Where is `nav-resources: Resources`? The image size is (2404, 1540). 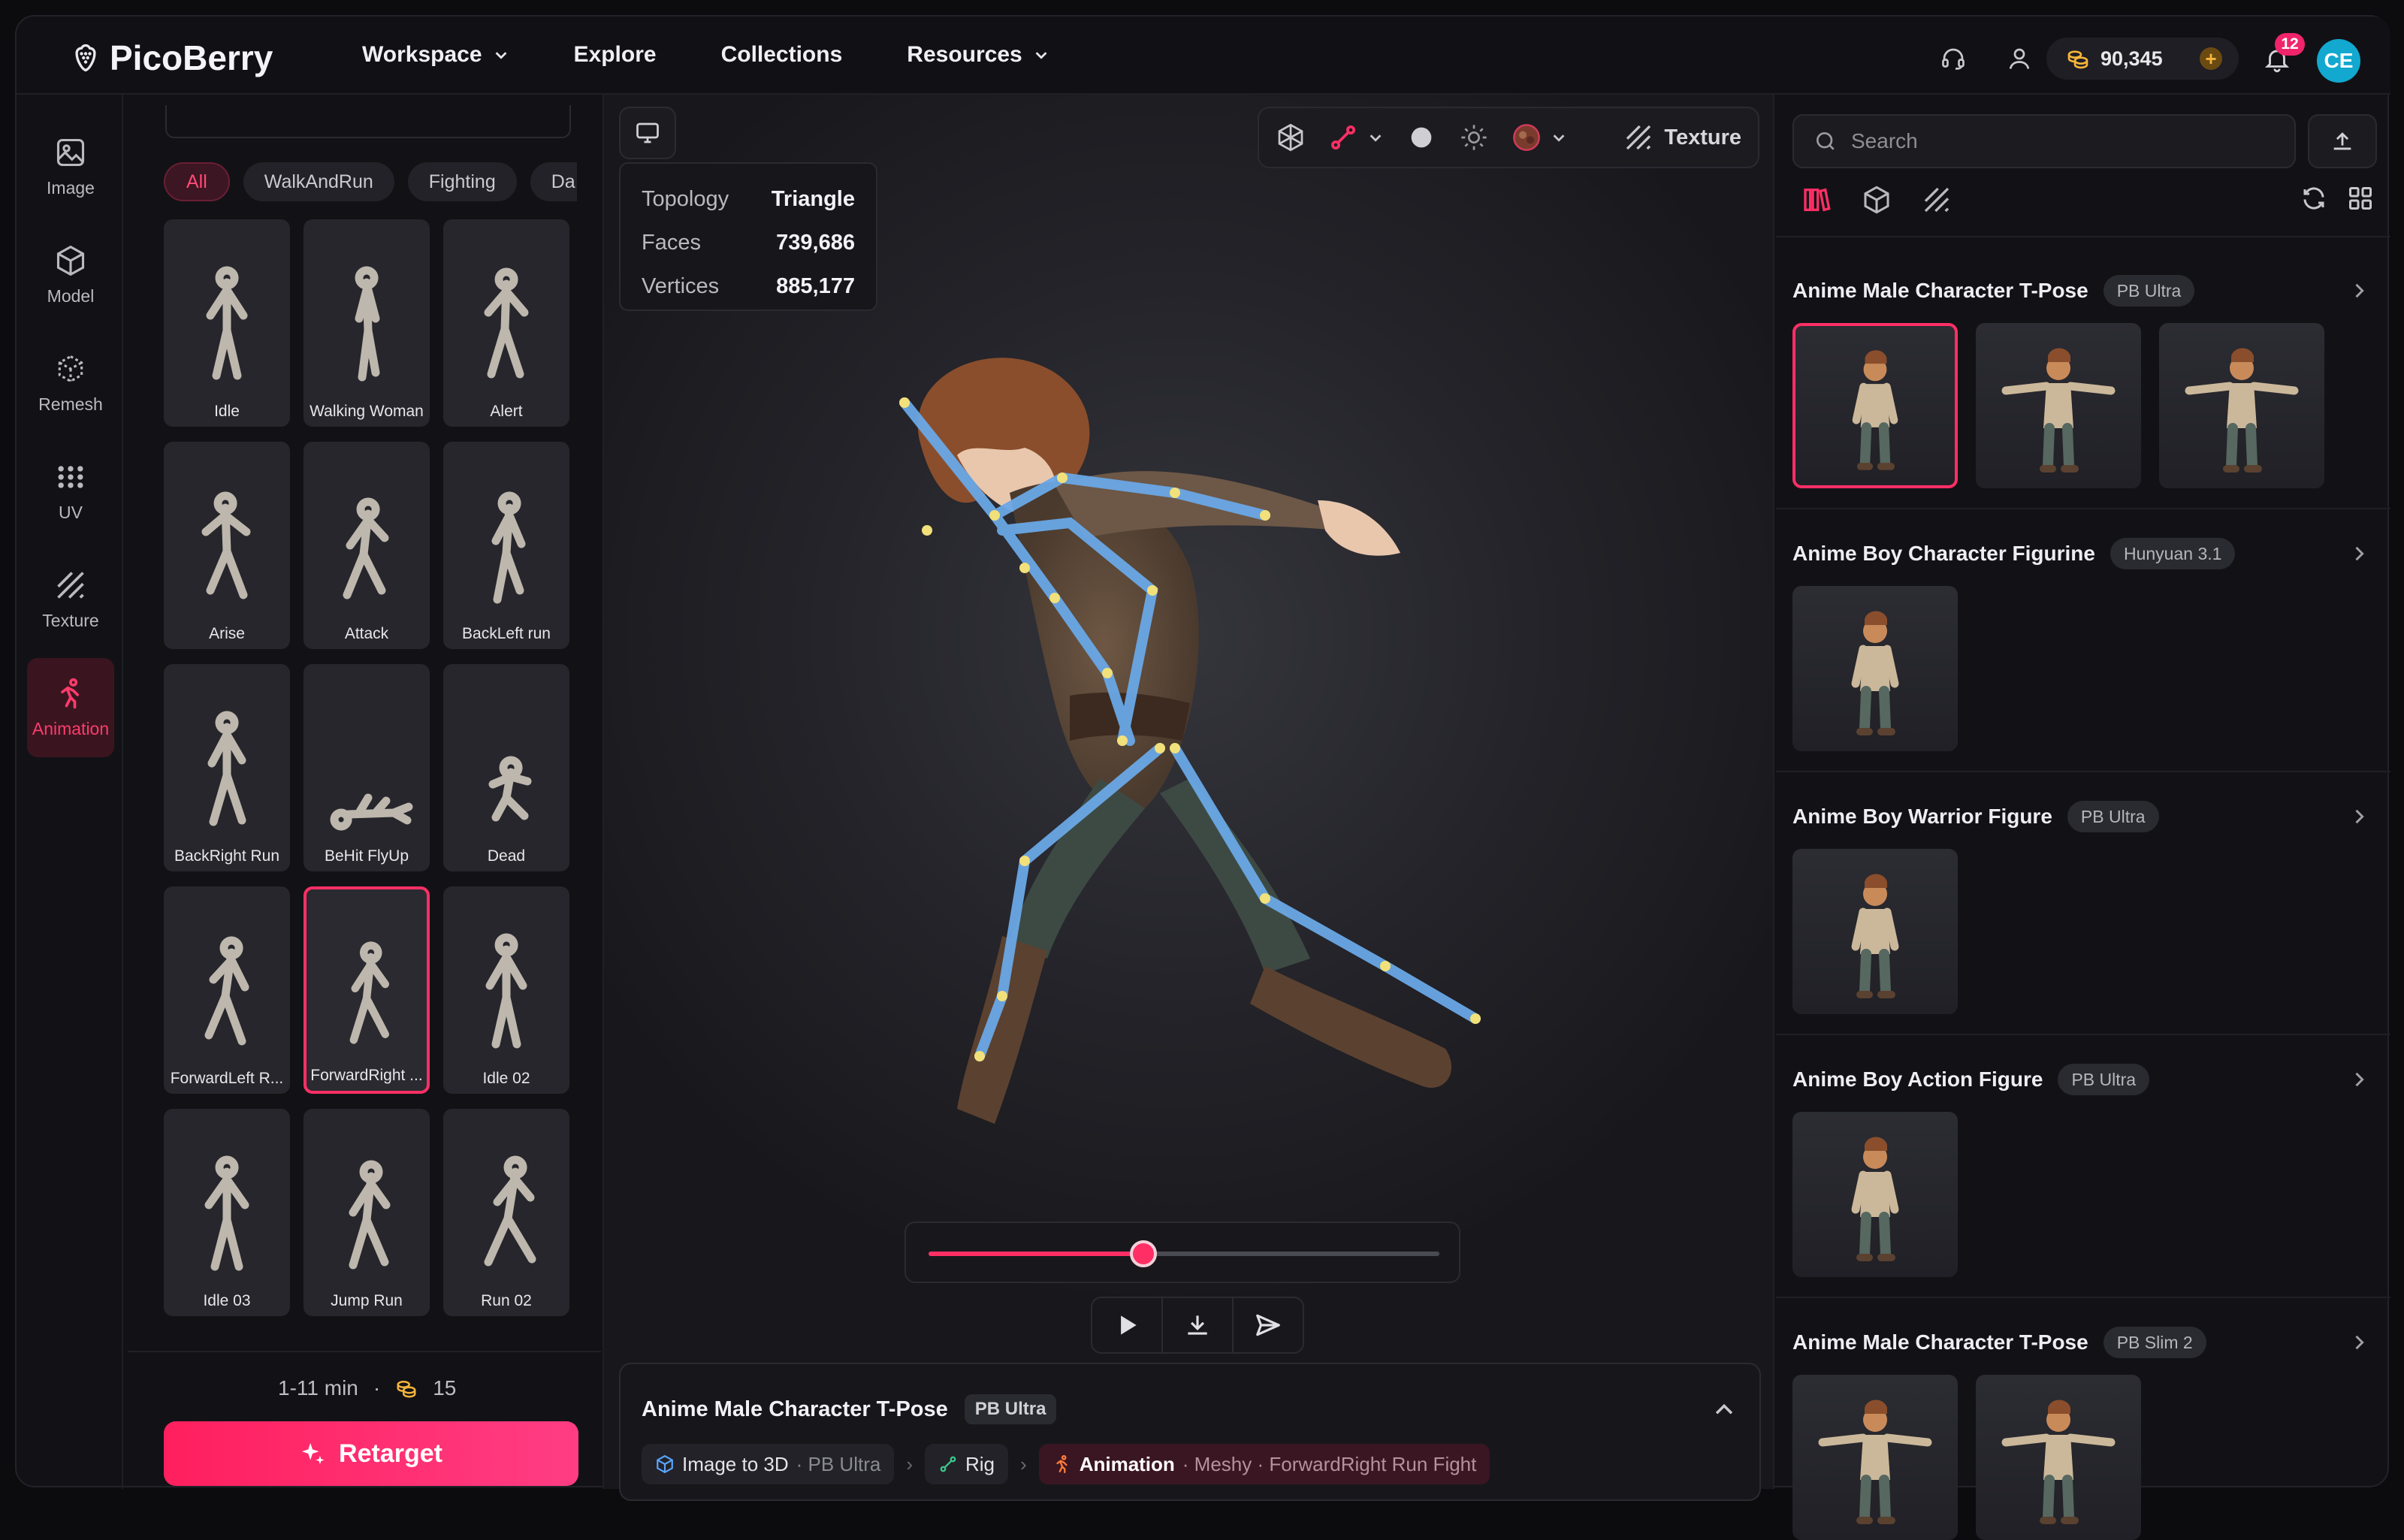
nav-resources: Resources is located at coordinates (978, 55).